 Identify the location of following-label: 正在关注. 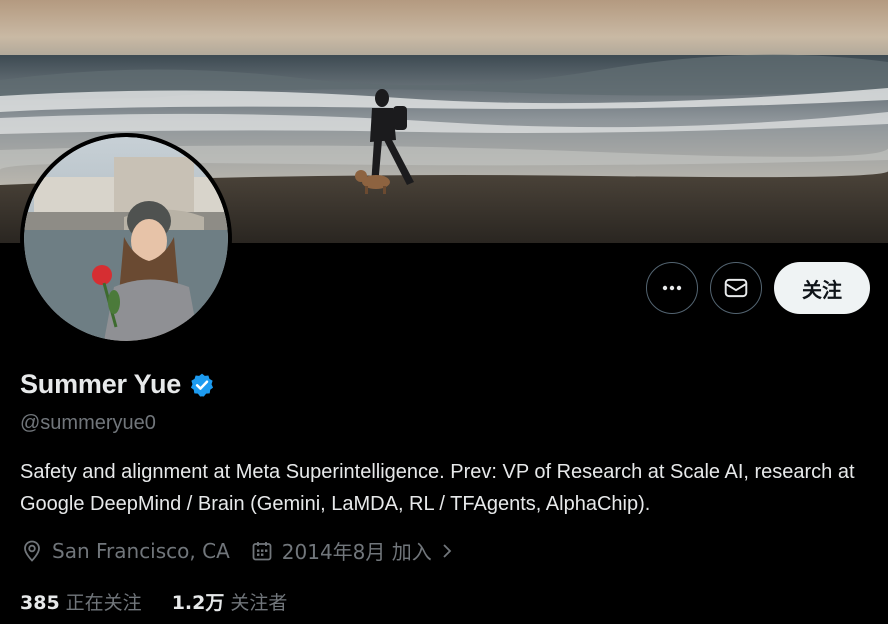
(103, 603).